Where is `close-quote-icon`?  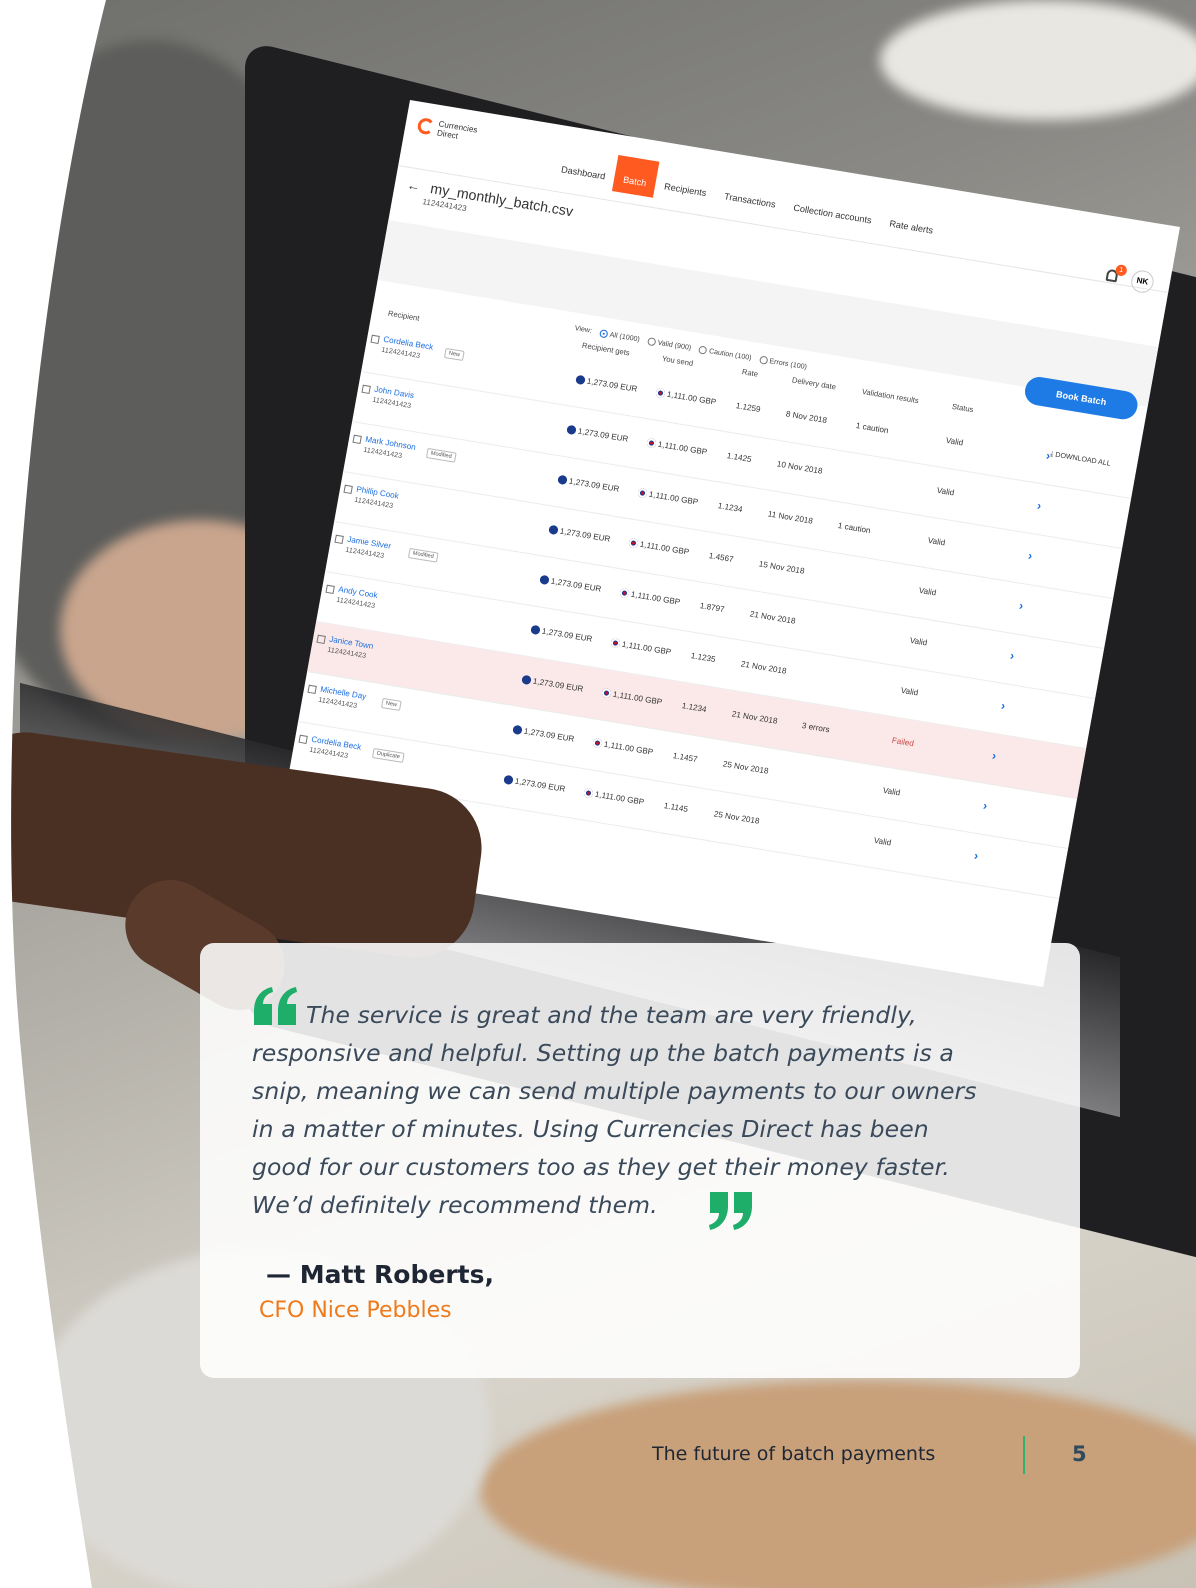
close-quote-icon is located at coordinates (730, 1211).